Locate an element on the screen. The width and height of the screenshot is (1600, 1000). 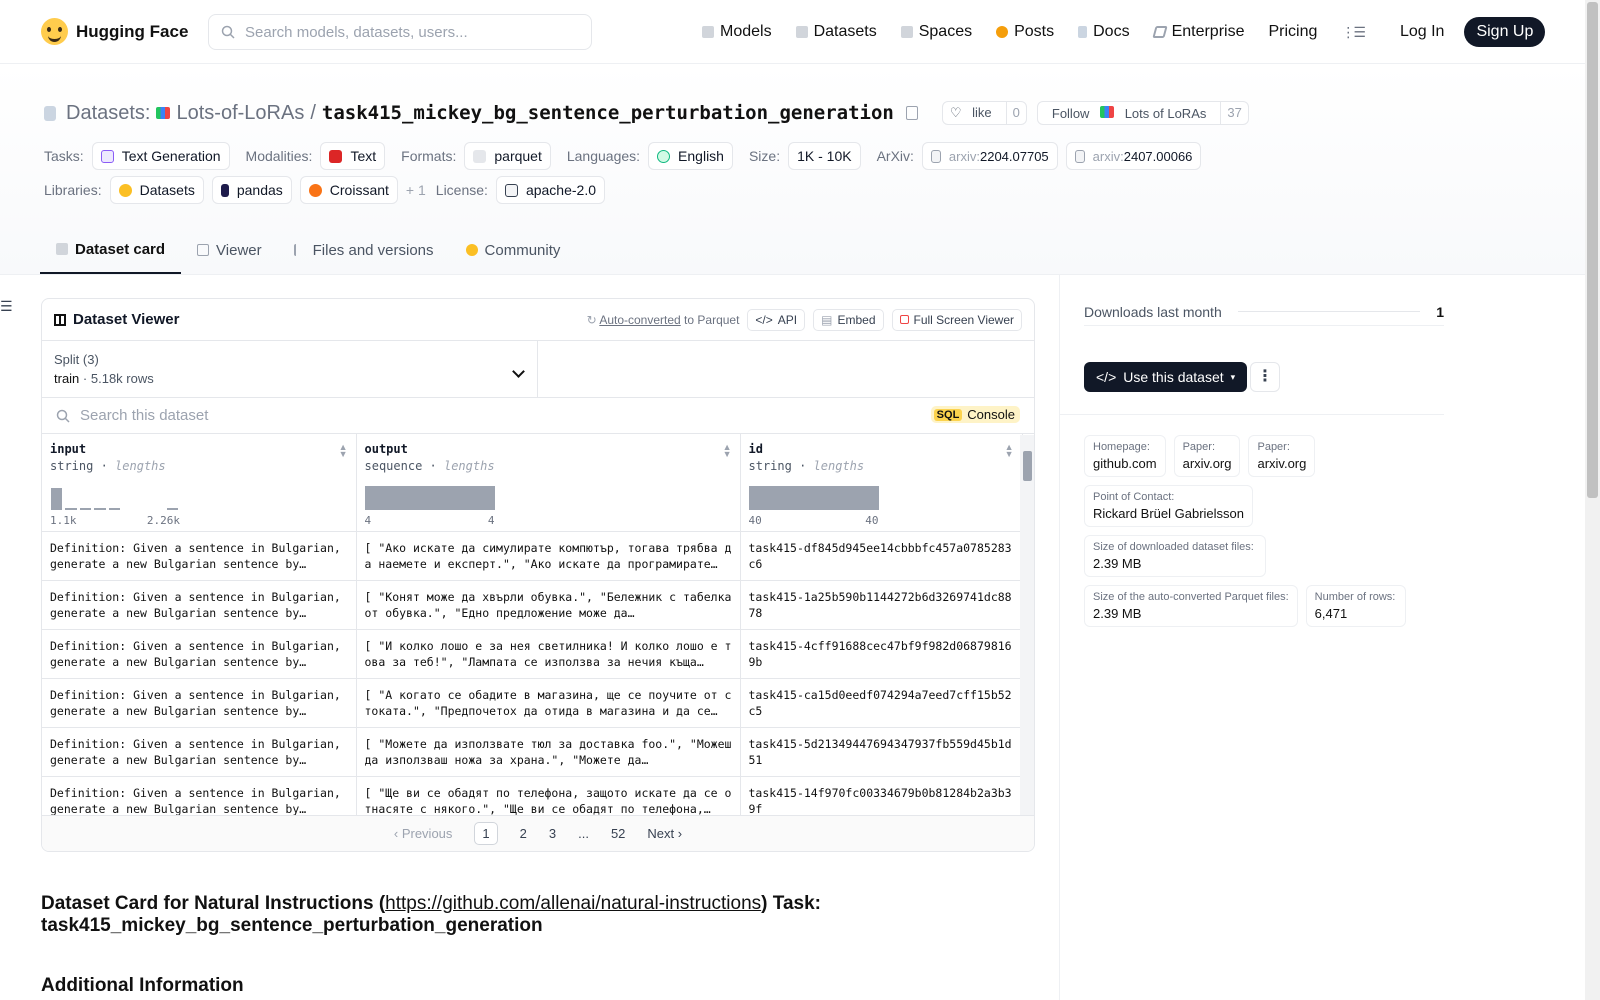
nav-docs: Docs is located at coordinates (1104, 32).